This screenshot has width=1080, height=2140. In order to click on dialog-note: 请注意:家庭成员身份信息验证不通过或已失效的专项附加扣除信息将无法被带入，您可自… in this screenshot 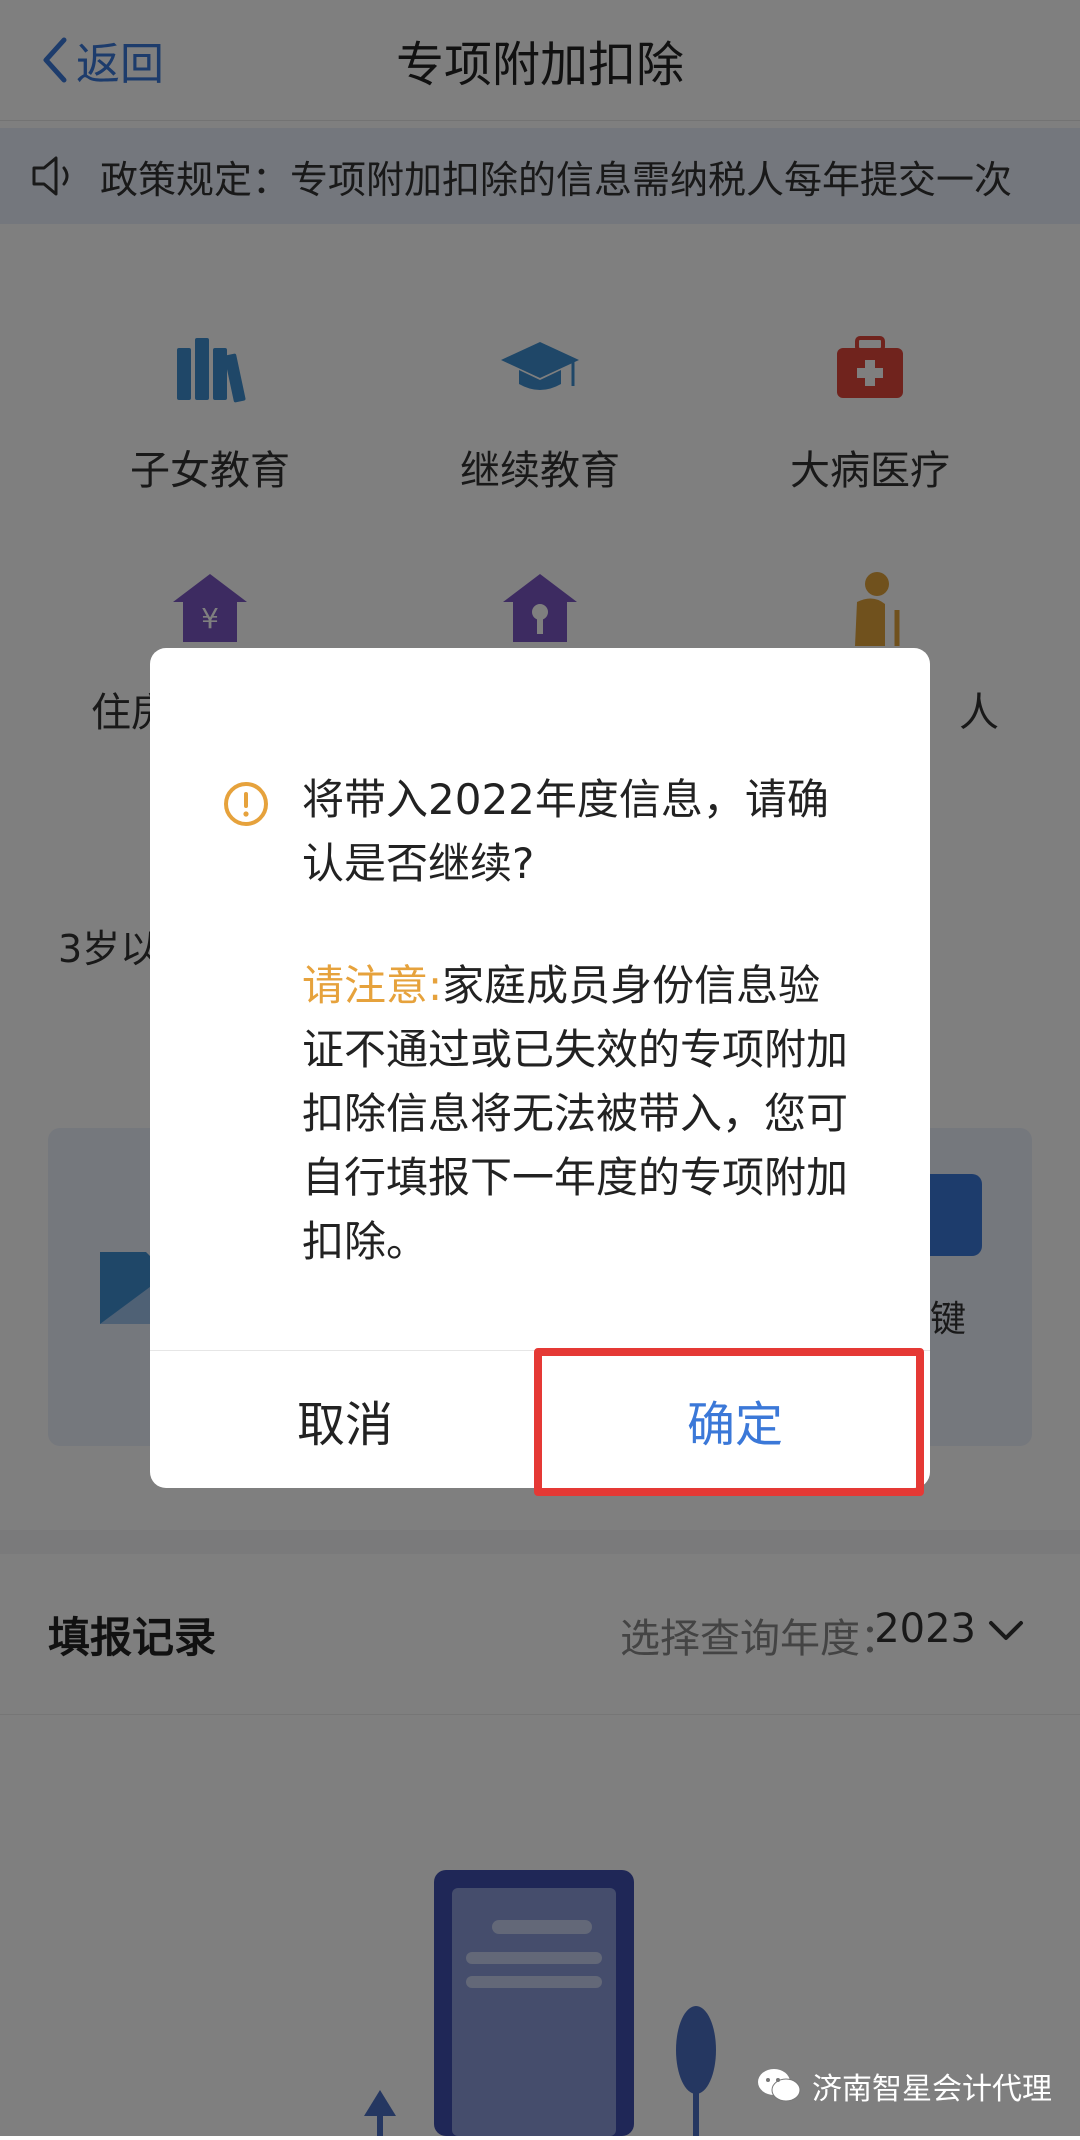, I will do `click(582, 1114)`.